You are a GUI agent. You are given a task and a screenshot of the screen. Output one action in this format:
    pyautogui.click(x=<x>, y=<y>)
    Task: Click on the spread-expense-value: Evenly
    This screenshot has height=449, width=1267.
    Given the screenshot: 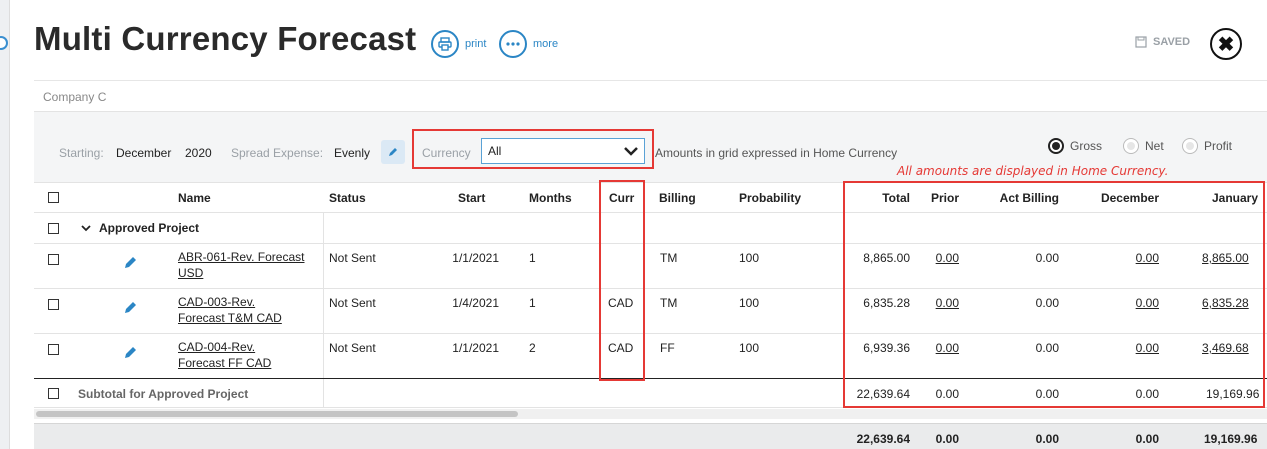 What is the action you would take?
    pyautogui.click(x=352, y=153)
    